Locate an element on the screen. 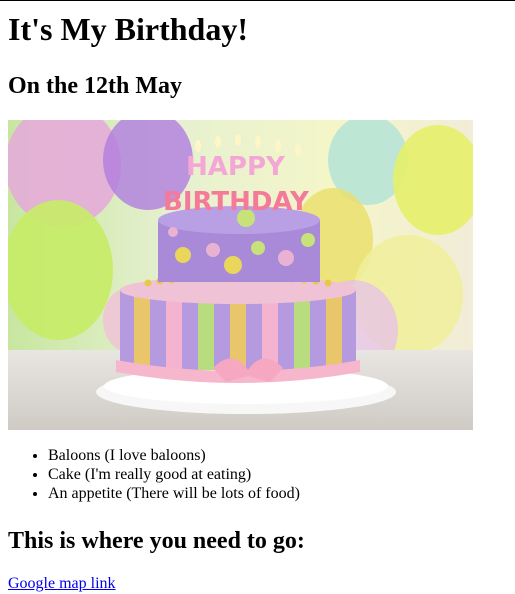  list-item: An appetite (There will be lots of food) is located at coordinates (277, 493).